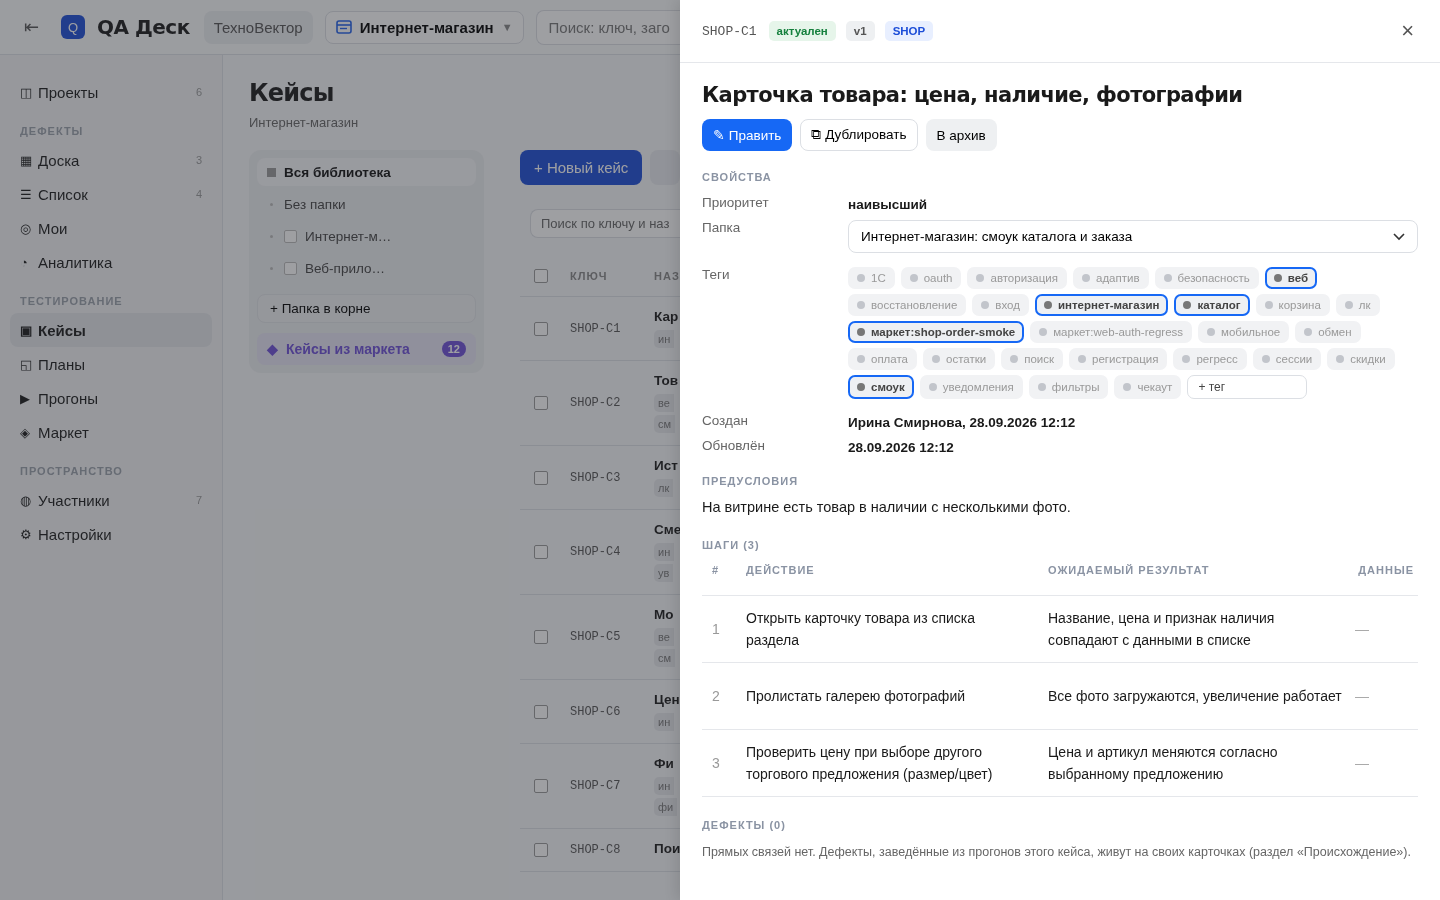 This screenshot has width=1440, height=900. Describe the element at coordinates (871, 278) in the screenshot. I see `tag-chip: 1С` at that location.